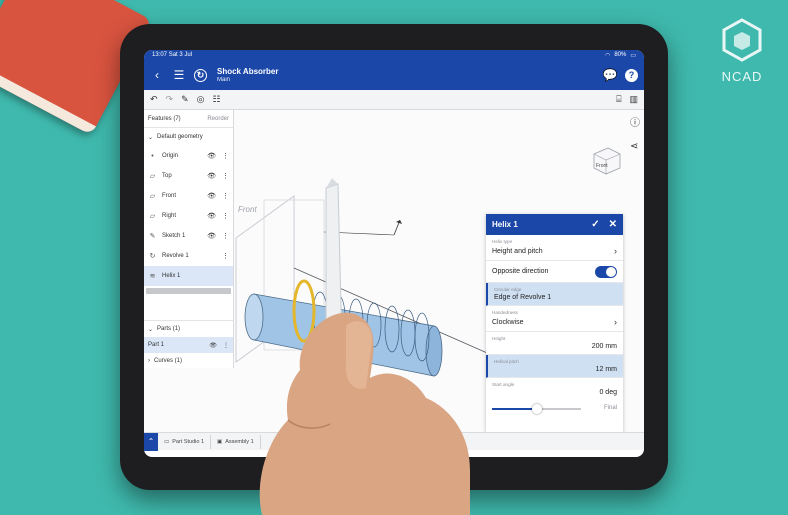 Image resolution: width=788 pixels, height=515 pixels. What do you see at coordinates (180, 137) in the screenshot?
I see `default-geometry-label: Default geometry` at bounding box center [180, 137].